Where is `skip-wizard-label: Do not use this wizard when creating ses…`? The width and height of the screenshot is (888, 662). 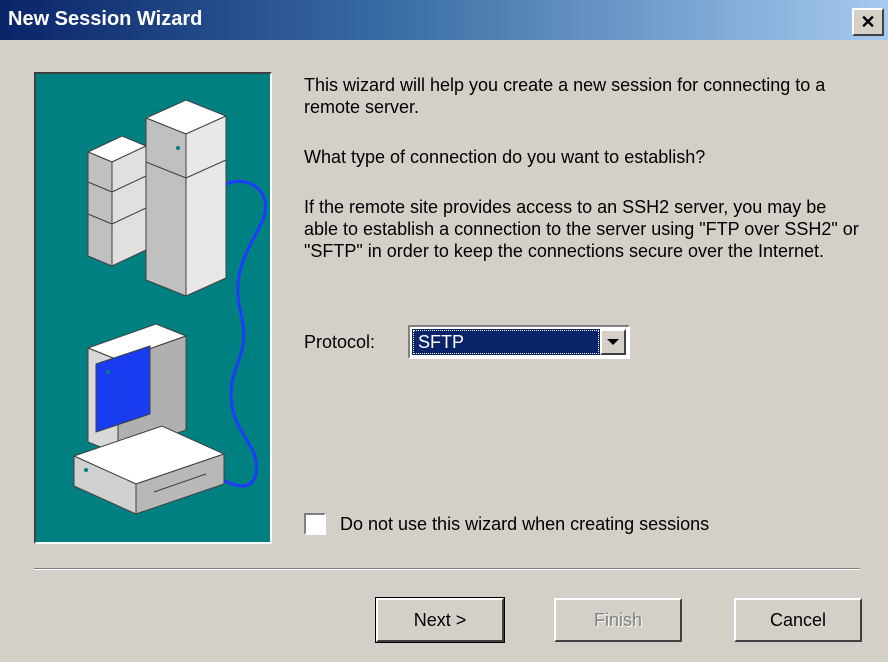
skip-wizard-label: Do not use this wizard when creating ses… is located at coordinates (524, 524).